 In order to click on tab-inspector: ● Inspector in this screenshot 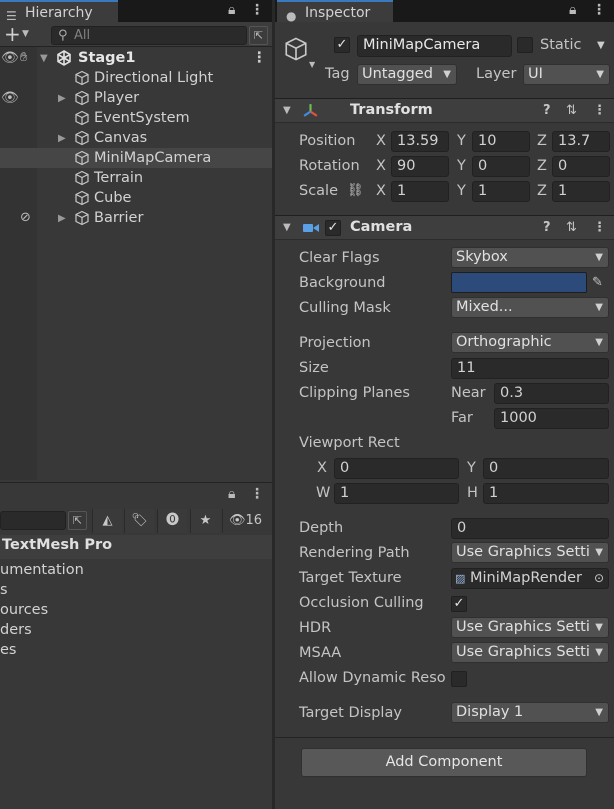, I will do `click(335, 11)`.